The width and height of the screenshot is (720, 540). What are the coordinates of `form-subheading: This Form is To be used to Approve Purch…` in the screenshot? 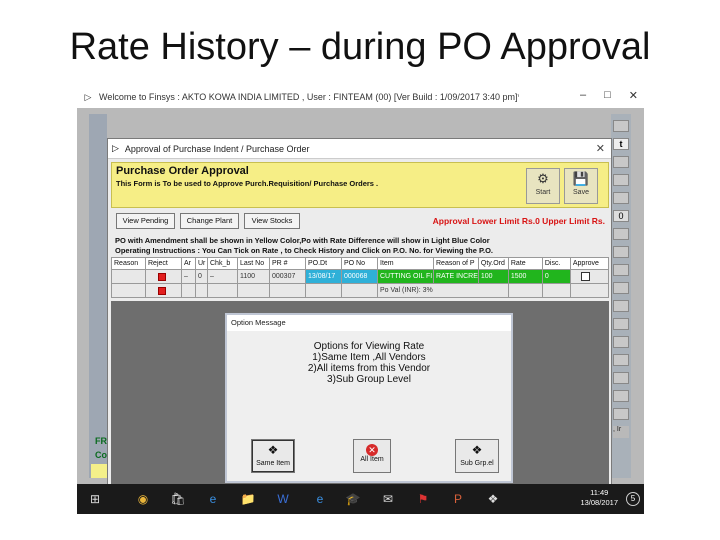 It's located at (247, 183).